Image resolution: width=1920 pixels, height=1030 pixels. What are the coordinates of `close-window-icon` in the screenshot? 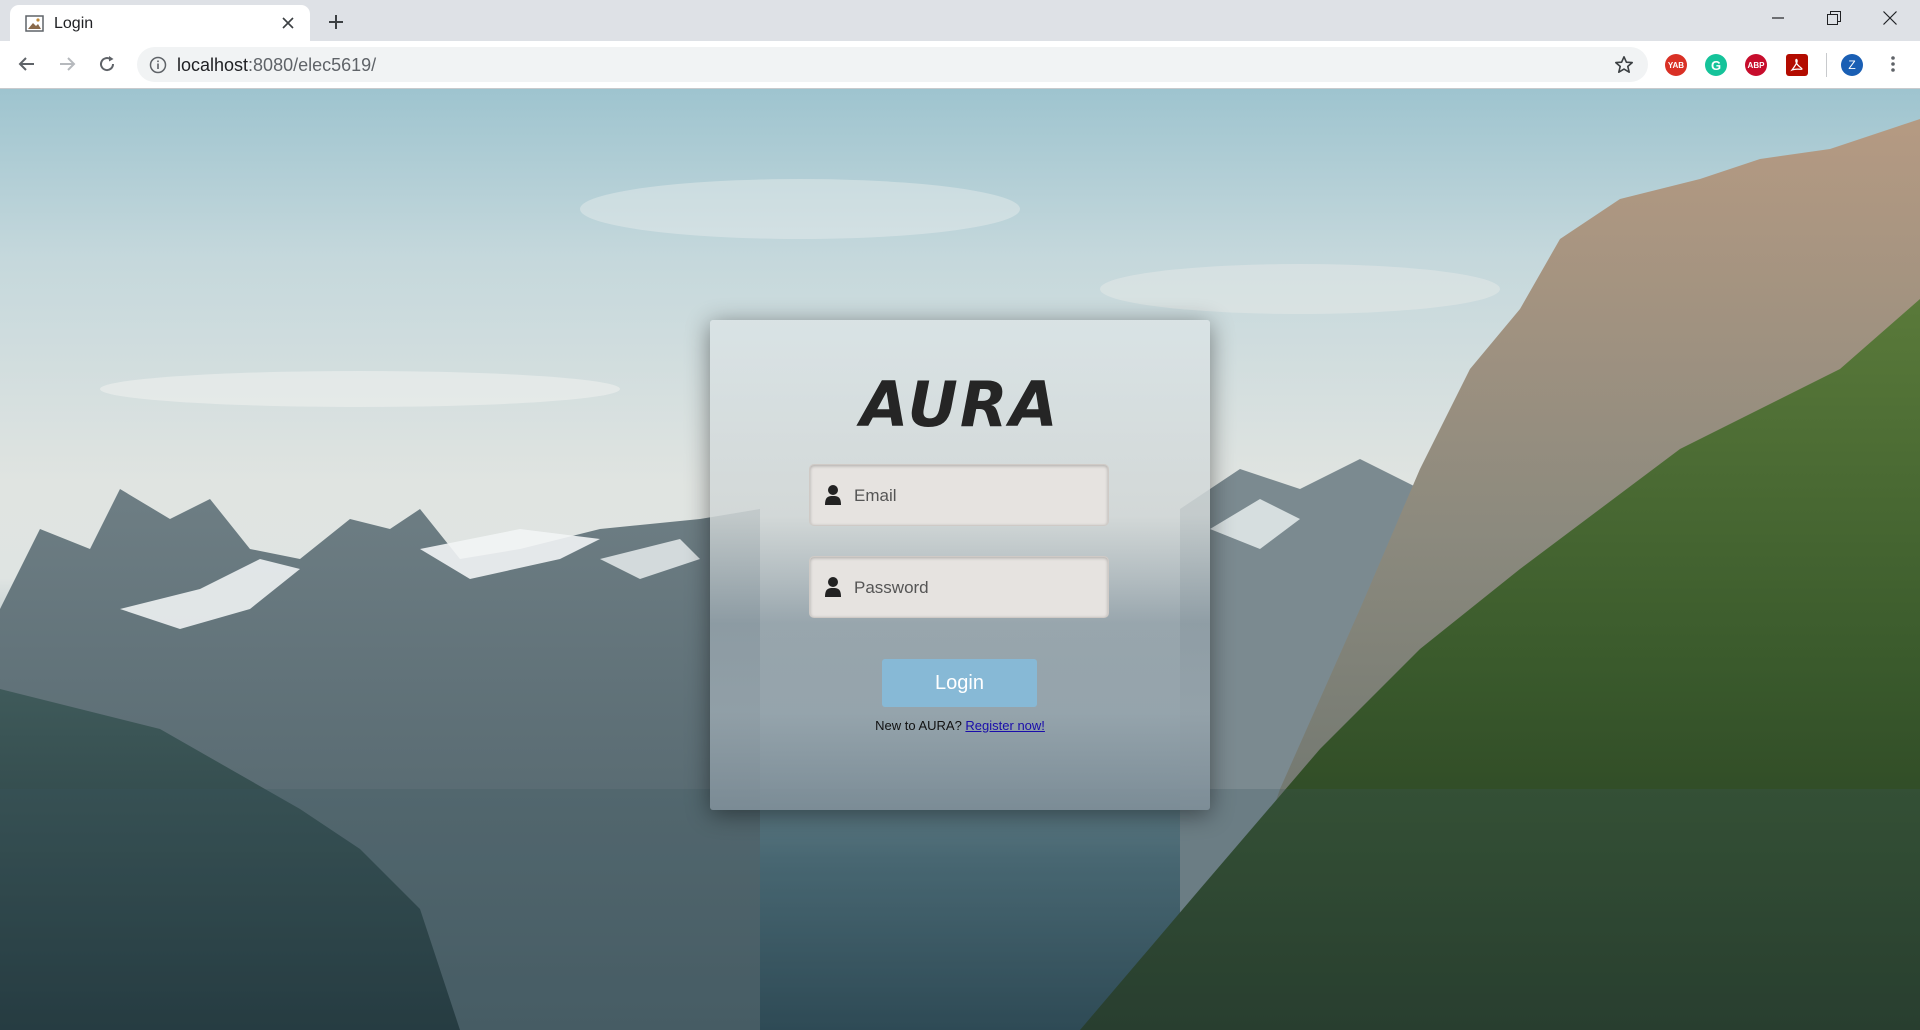 It's located at (1890, 18).